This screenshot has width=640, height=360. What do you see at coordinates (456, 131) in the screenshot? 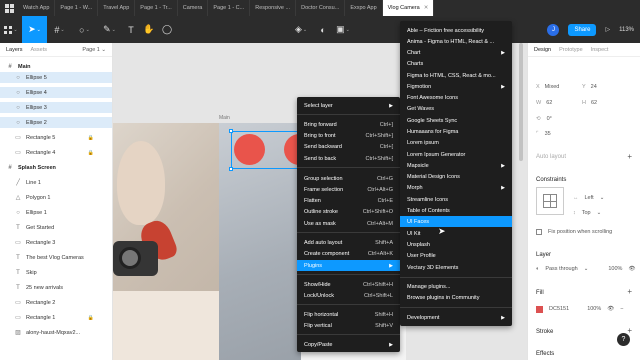
I see `plugin-item: Humaaans for Figma` at bounding box center [456, 131].